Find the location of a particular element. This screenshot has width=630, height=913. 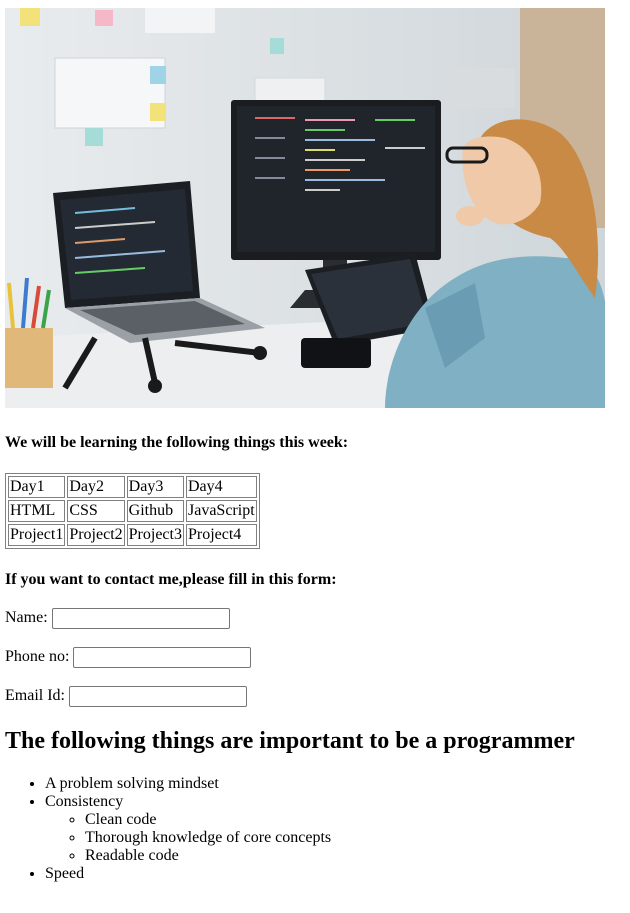

name-field-row: Name: is located at coordinates (117, 618).